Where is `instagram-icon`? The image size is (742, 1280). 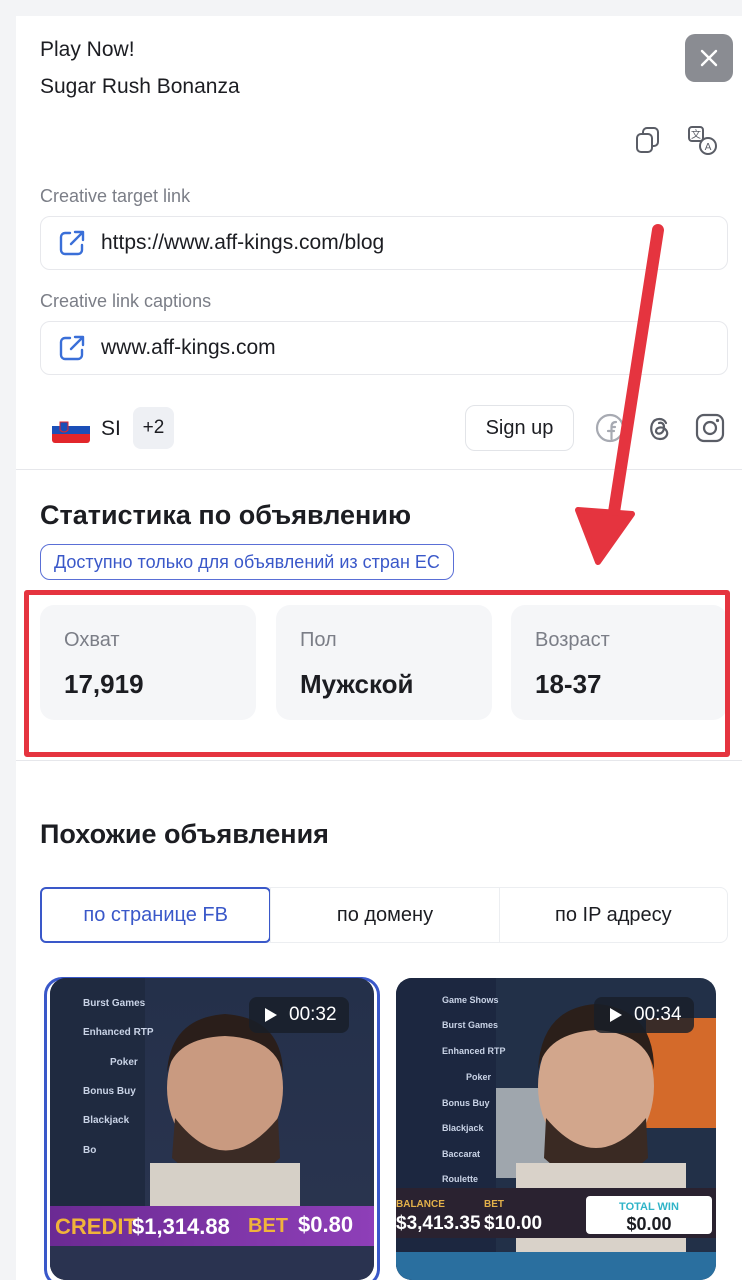
instagram-icon is located at coordinates (710, 428).